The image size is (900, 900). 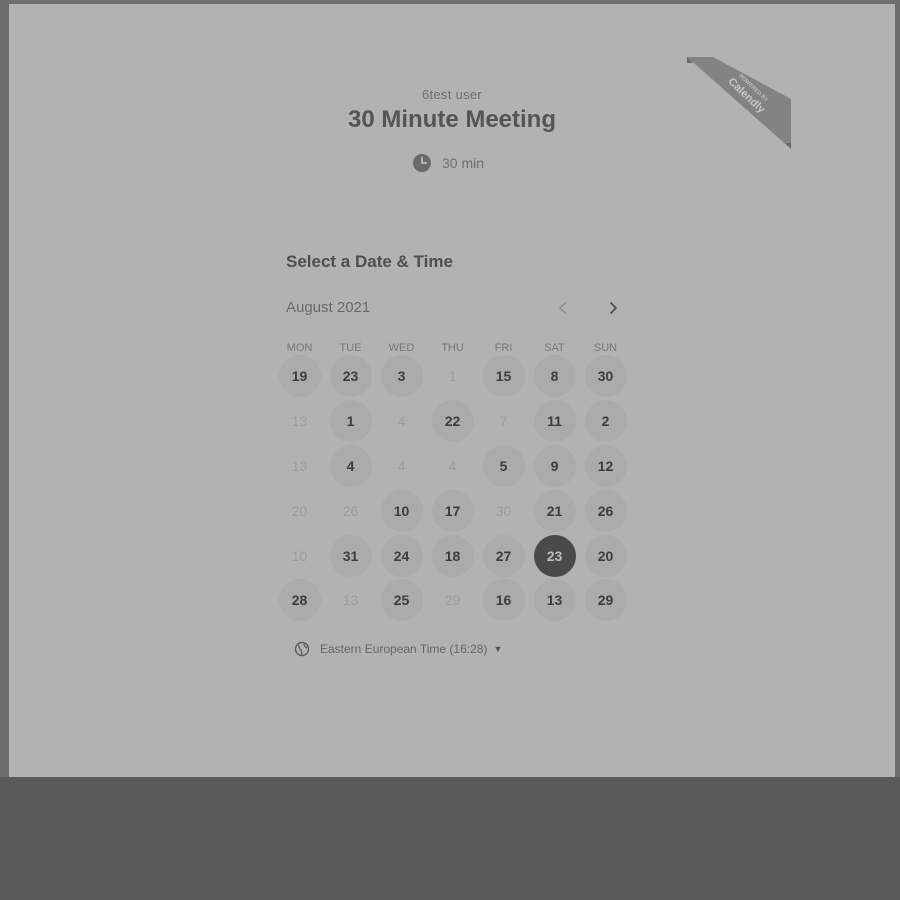 I want to click on day-button: 29, so click(x=605, y=600).